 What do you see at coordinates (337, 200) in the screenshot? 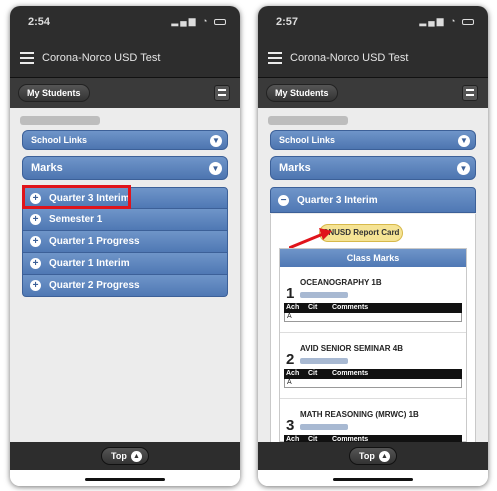
I see `list-item-label: Quarter 3 Interim` at bounding box center [337, 200].